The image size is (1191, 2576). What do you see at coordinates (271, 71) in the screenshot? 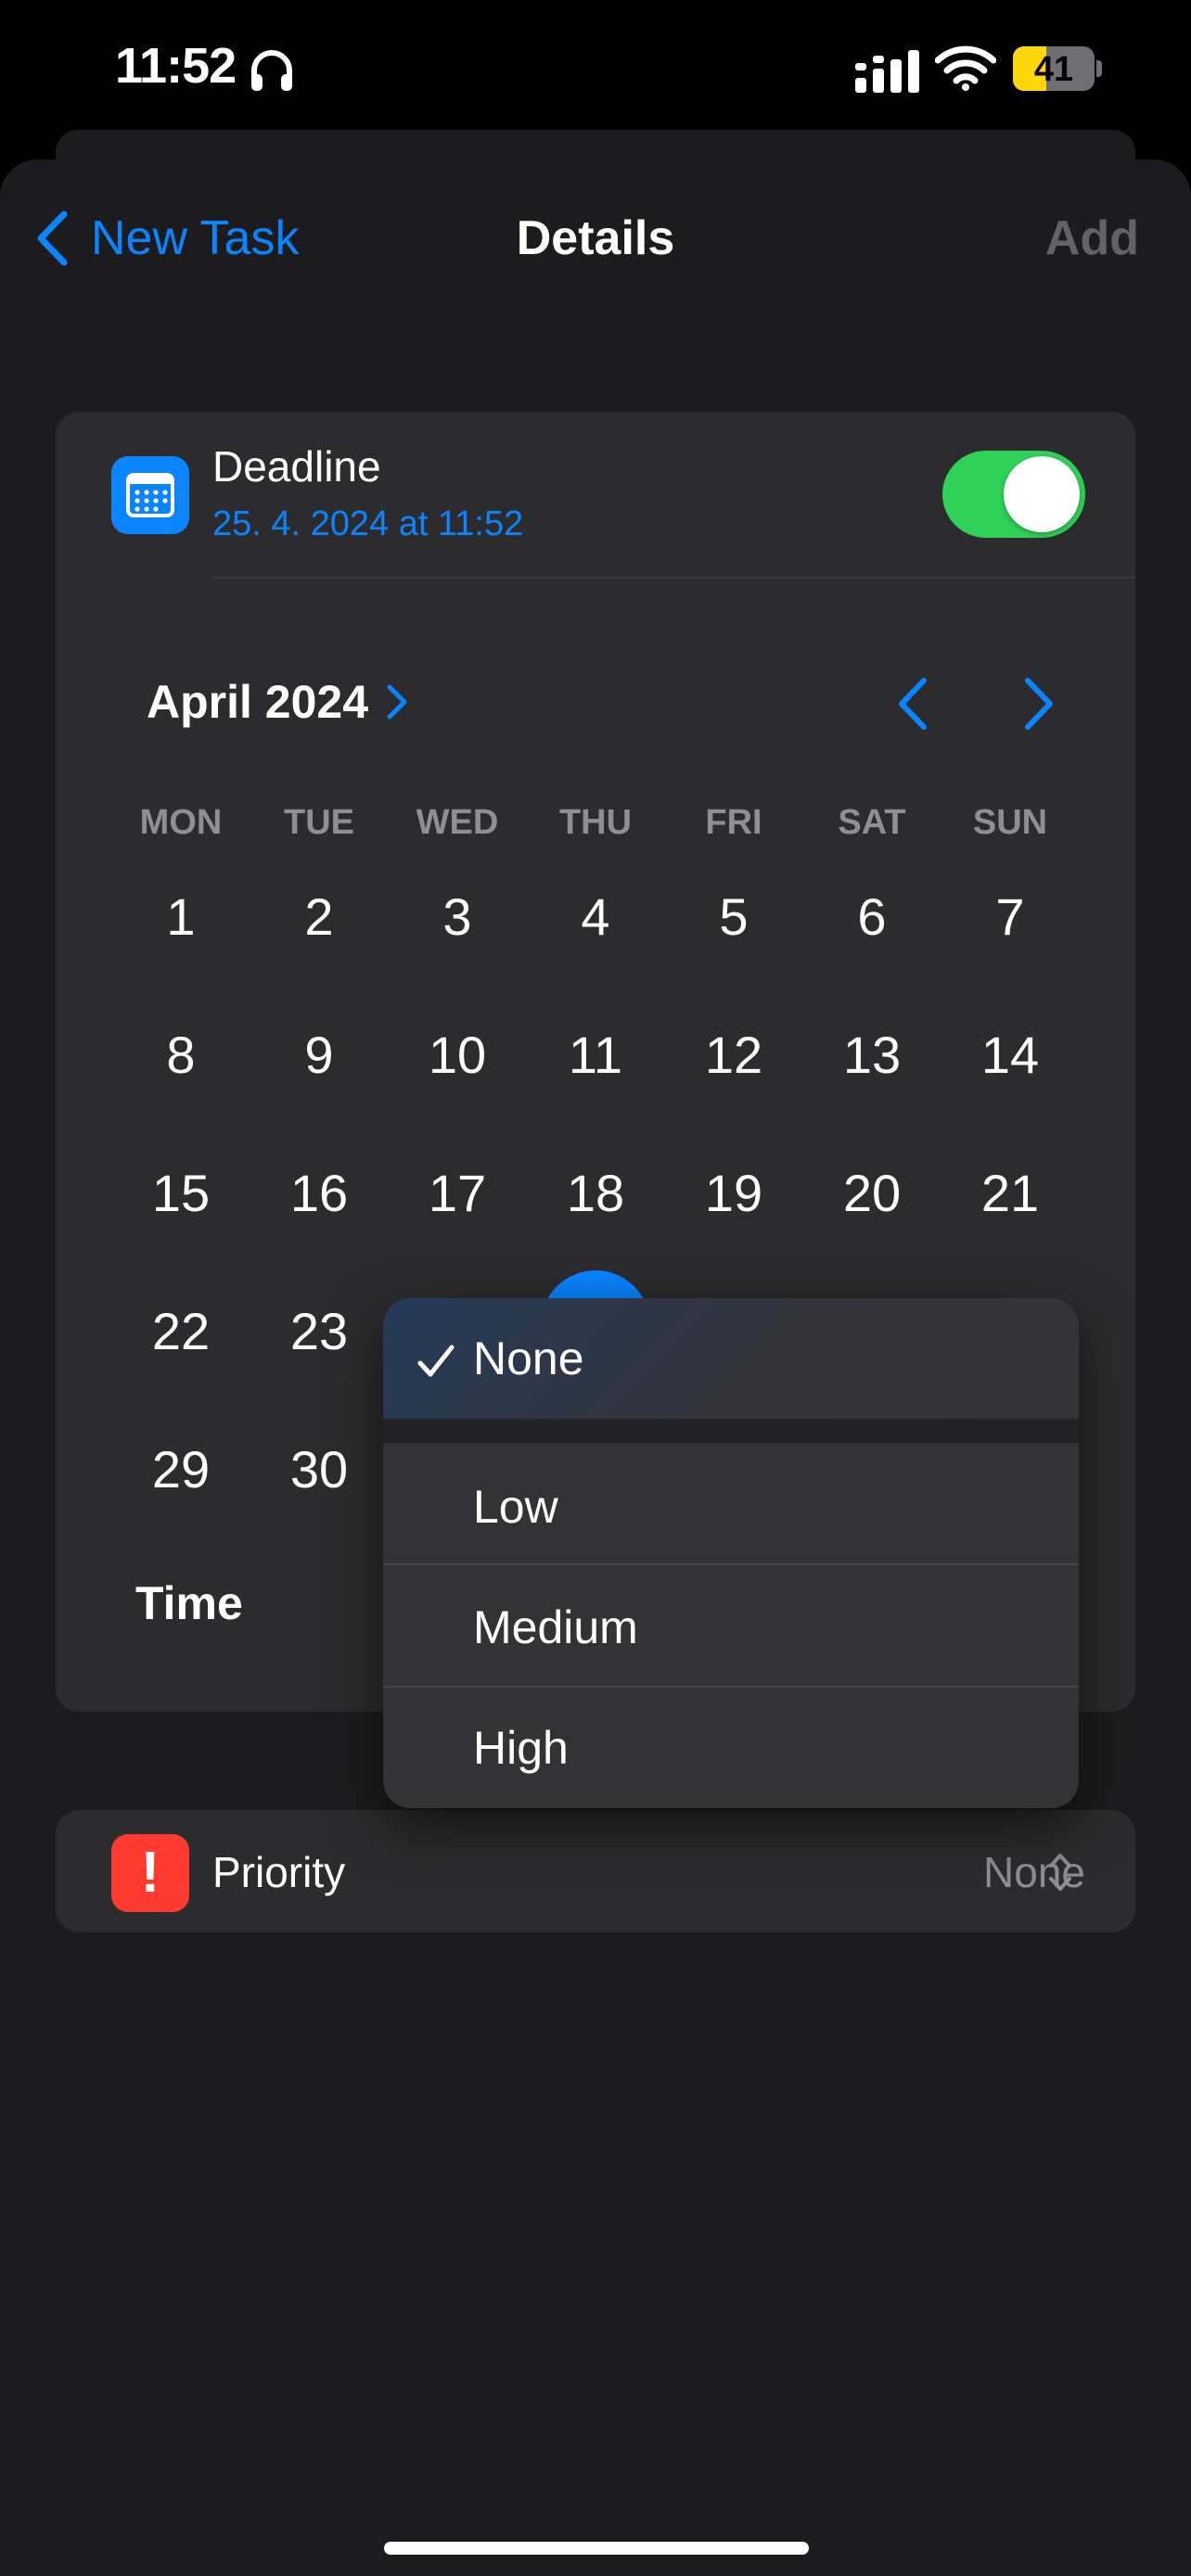
I see `headphones-icon` at bounding box center [271, 71].